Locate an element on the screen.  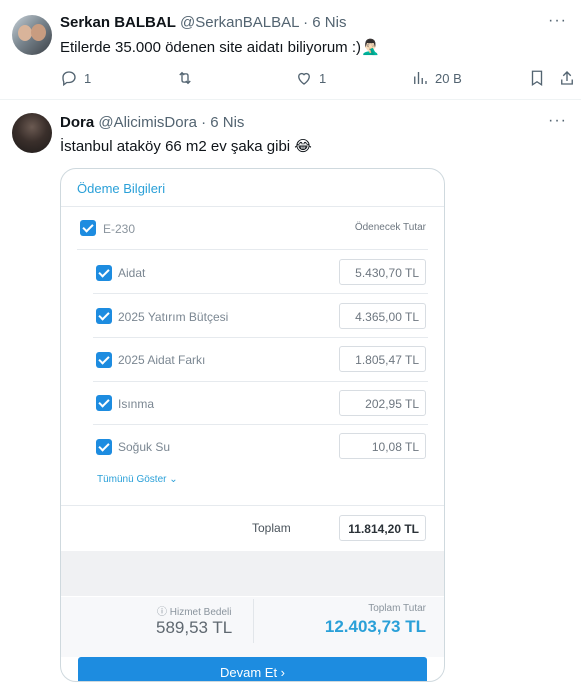
author-handle-date: @SerkanBALBAL · 6 Nis is located at coordinates (263, 22).